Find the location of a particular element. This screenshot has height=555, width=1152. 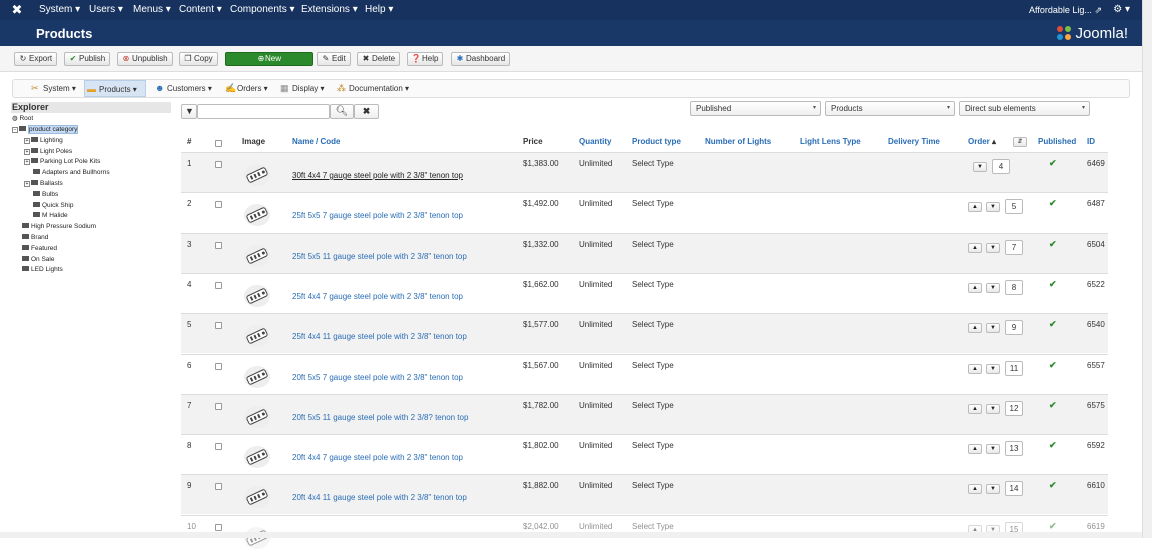

menu-menus: Menus ▾ is located at coordinates (152, 10).